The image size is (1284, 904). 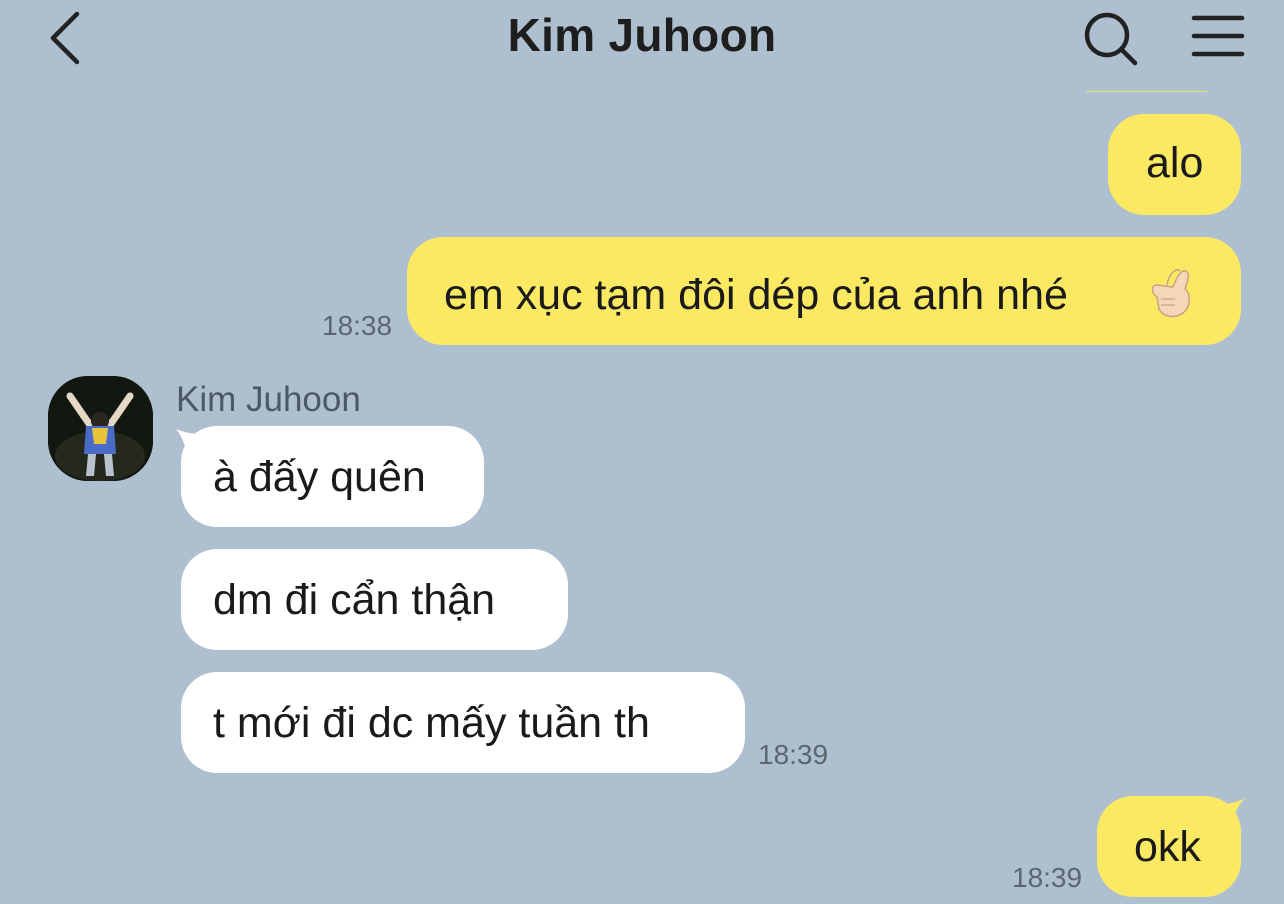 I want to click on outgoing-message-bubble: okk, so click(x=1169, y=846).